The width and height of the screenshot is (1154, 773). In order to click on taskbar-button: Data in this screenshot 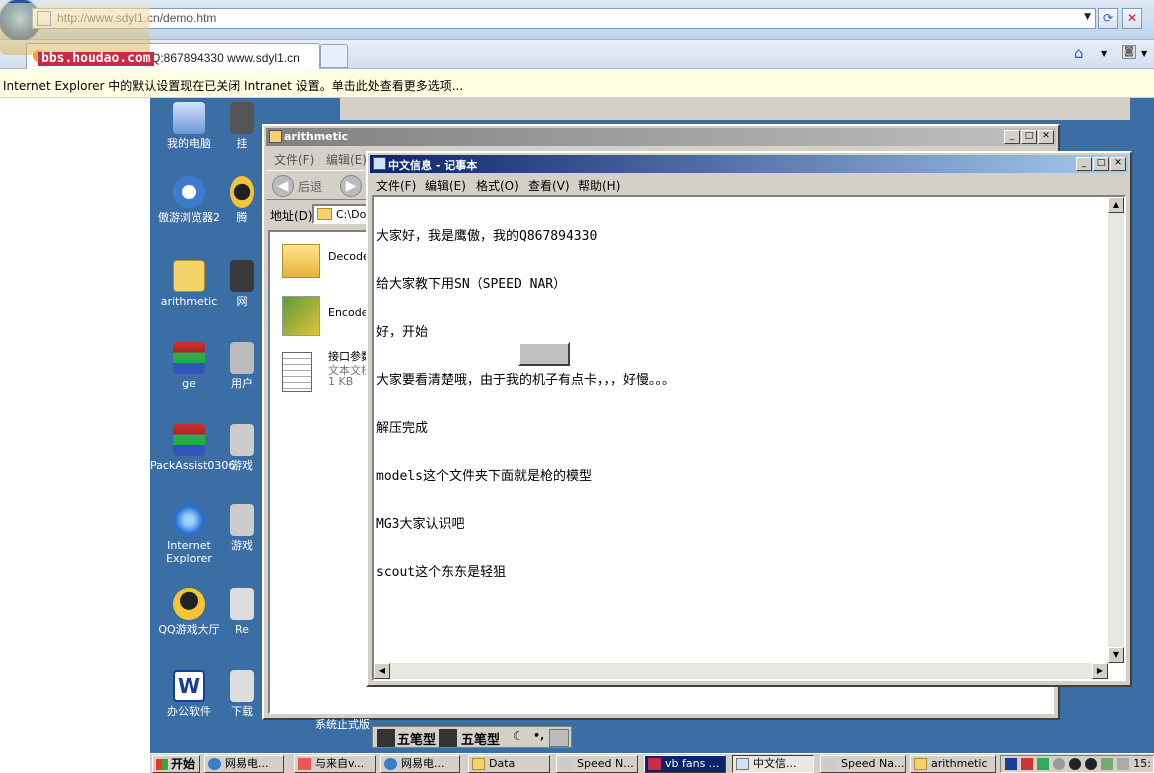, I will do `click(509, 764)`.